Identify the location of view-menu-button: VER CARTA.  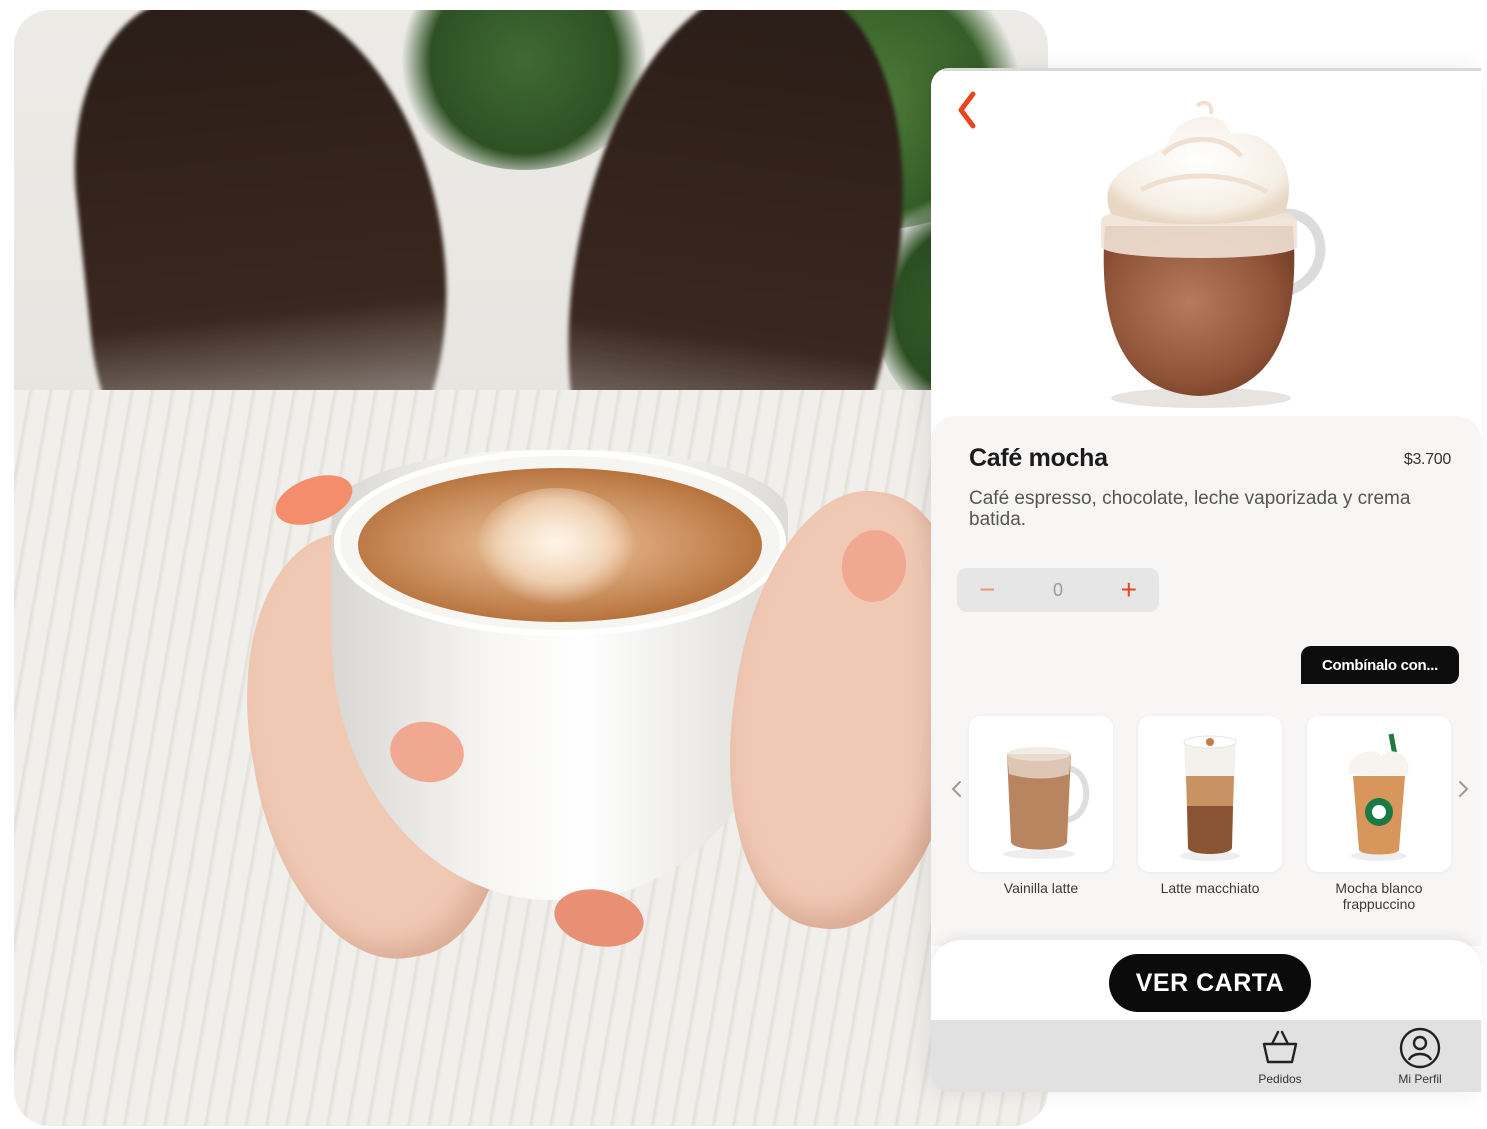
(1210, 983).